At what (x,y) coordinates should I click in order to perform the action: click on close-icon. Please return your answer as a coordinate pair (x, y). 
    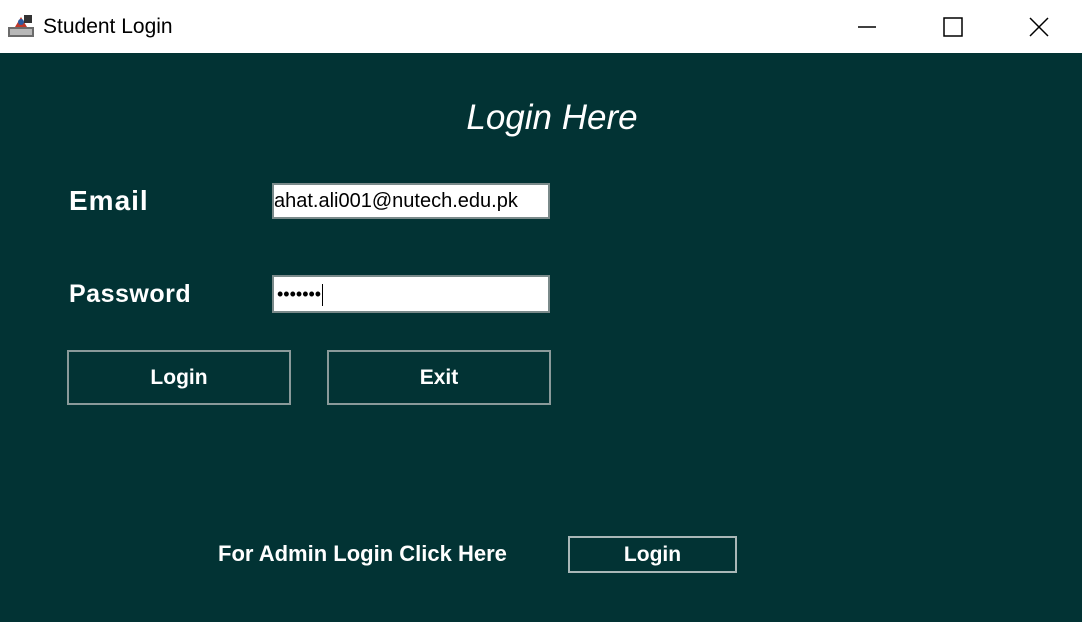
    Looking at the image, I should click on (1039, 26).